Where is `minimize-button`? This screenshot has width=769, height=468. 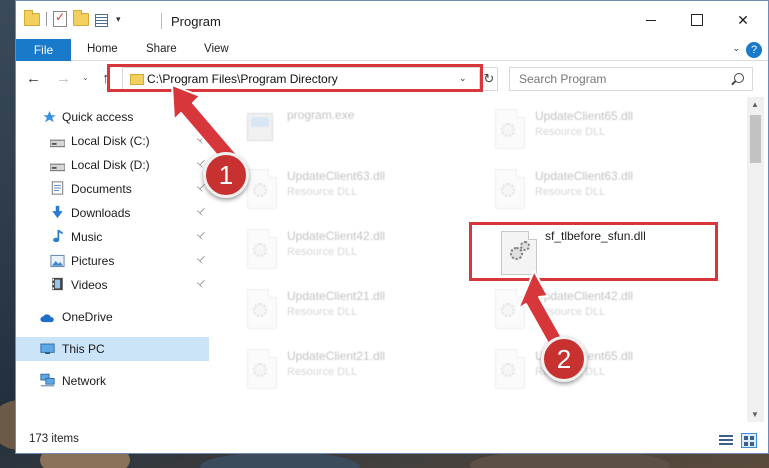 minimize-button is located at coordinates (651, 20).